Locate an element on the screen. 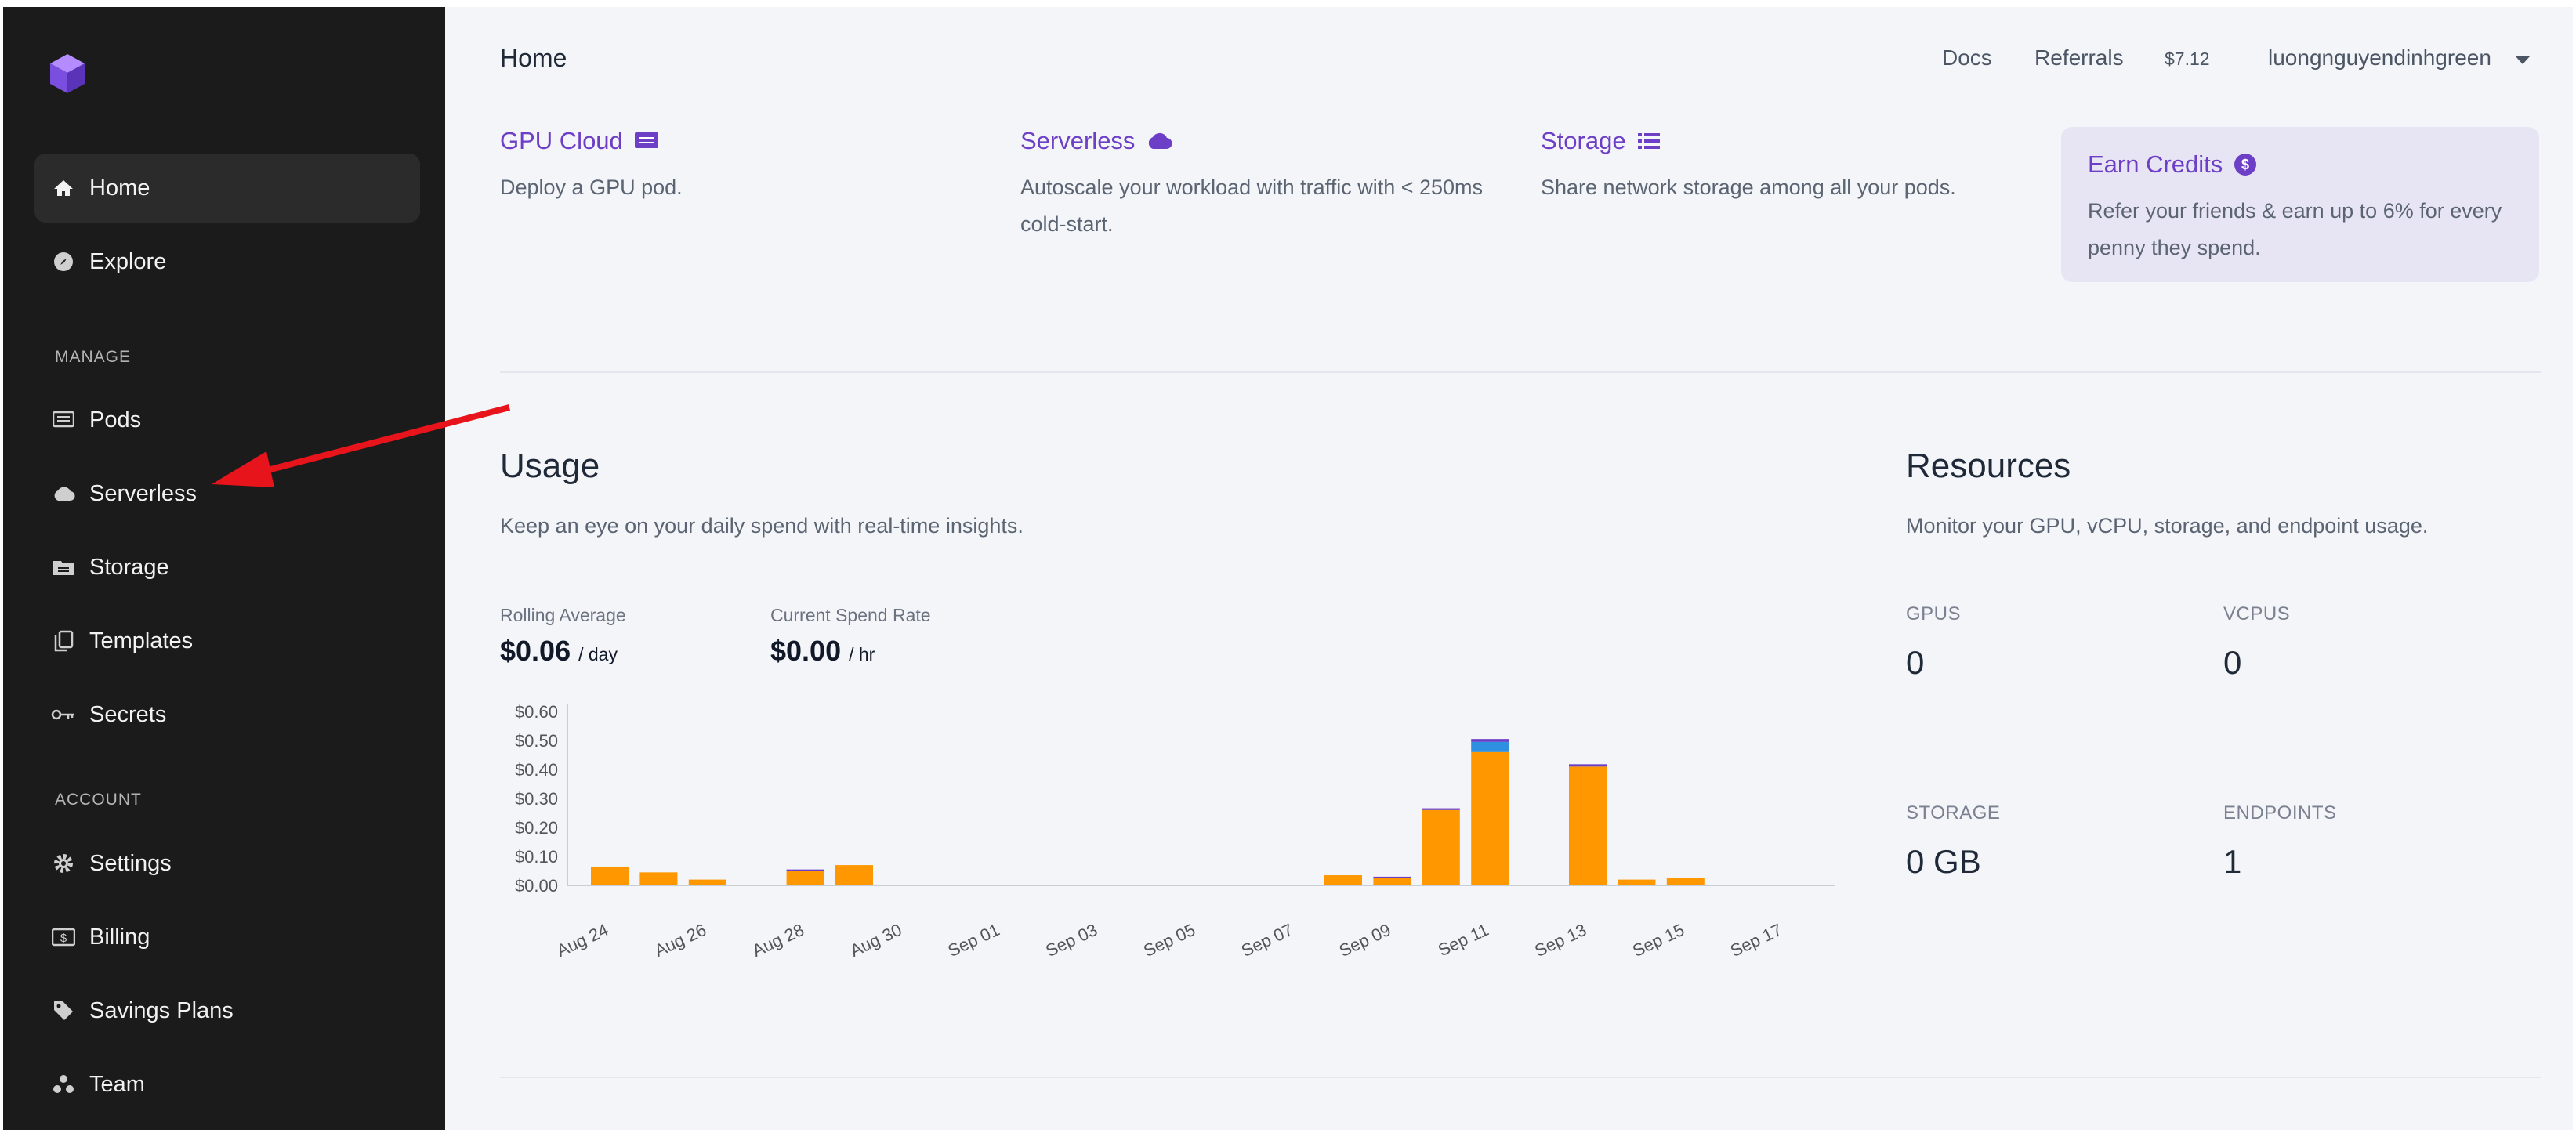 The width and height of the screenshot is (2576, 1133). endpoints-value: 1 is located at coordinates (2232, 861).